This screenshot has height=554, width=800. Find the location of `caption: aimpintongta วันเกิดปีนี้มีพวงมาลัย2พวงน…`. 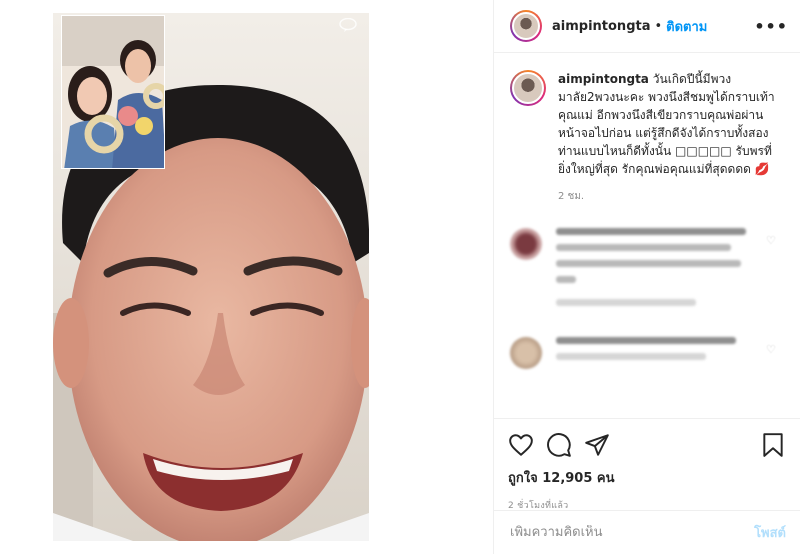

caption: aimpintongta วันเกิดปีนี้มีพวงมาลัย2พวงน… is located at coordinates (647, 138).